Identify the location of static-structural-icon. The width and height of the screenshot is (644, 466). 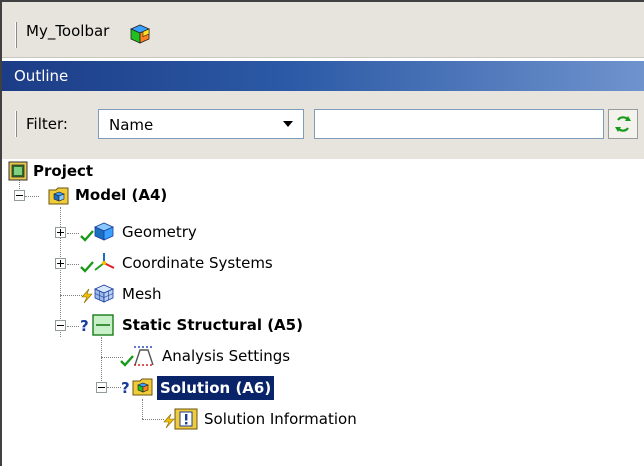
(103, 325).